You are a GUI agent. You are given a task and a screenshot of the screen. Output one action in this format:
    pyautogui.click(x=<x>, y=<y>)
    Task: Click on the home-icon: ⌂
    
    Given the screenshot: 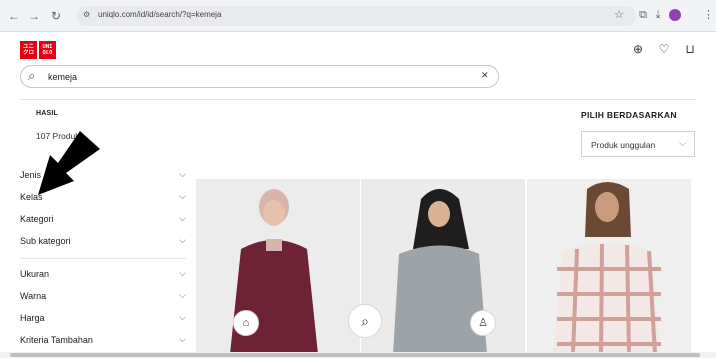 What is the action you would take?
    pyautogui.click(x=246, y=323)
    